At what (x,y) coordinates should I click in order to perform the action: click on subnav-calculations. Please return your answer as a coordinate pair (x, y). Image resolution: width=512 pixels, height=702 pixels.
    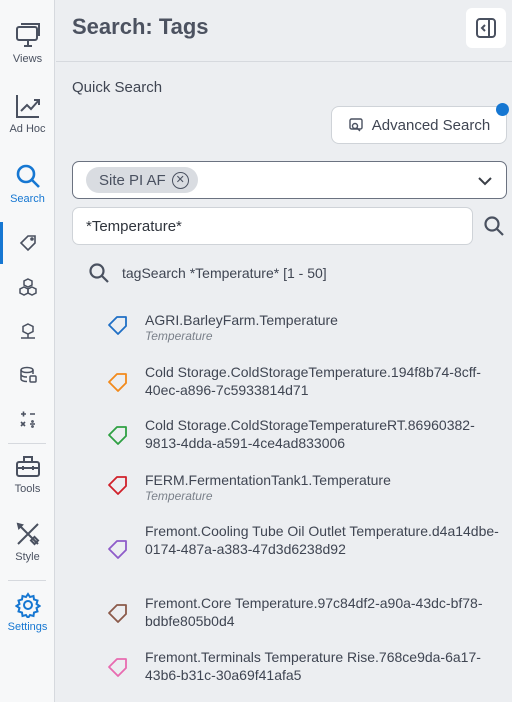
    Looking at the image, I should click on (27, 419).